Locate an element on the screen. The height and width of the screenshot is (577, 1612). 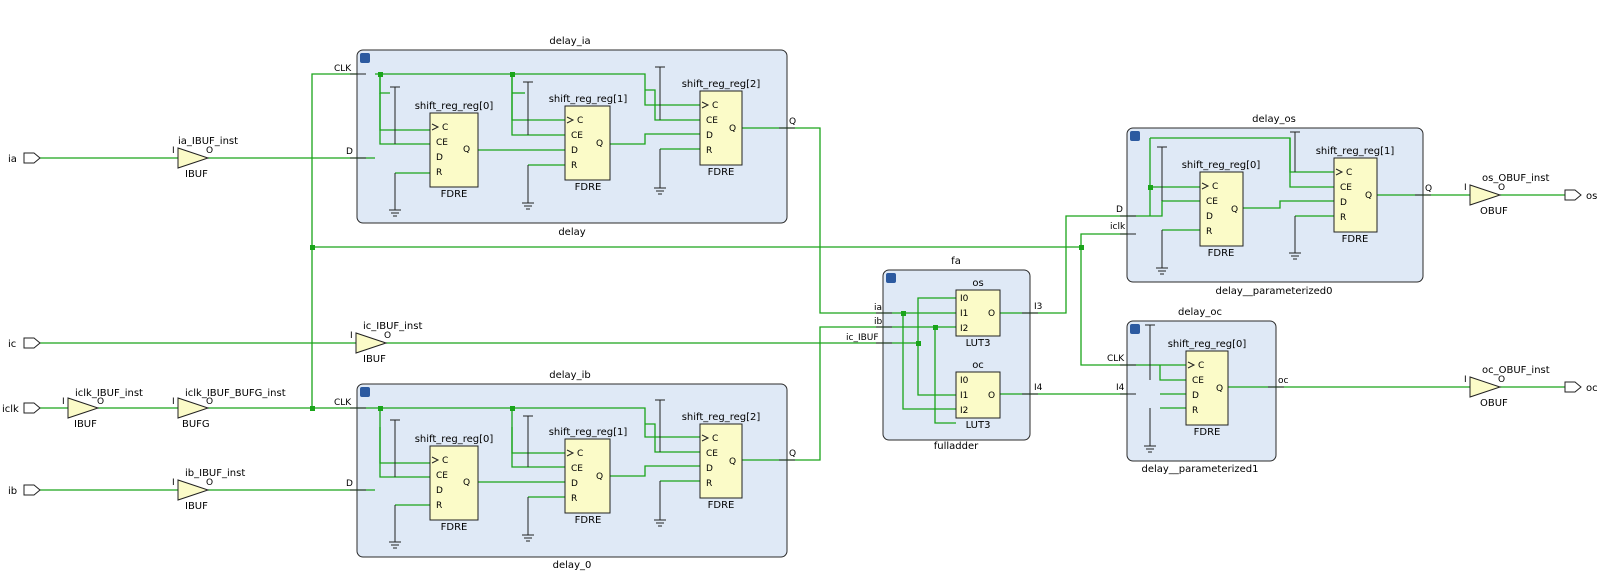
buffer-iclk-bufg: iclk_IBUF_BUFG_inst BUFG I O is located at coordinates (229, 409).